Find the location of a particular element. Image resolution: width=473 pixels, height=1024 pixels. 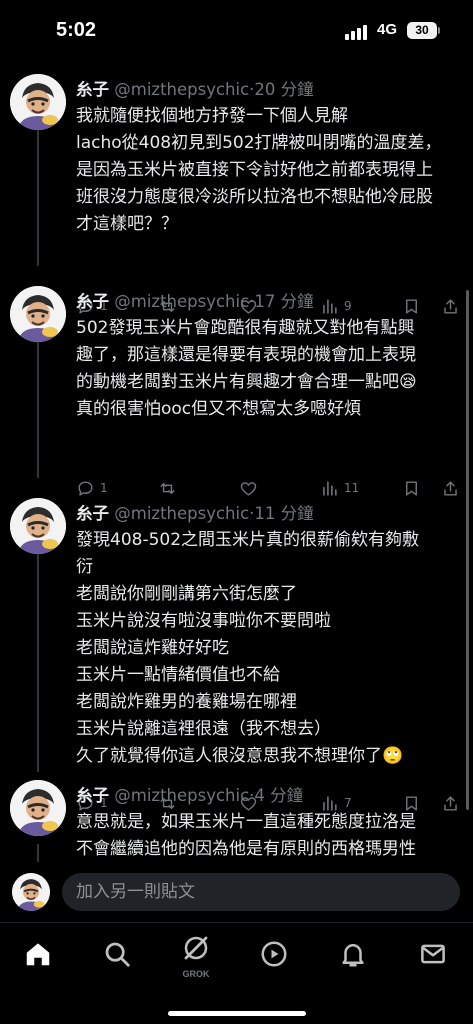

grok-icon is located at coordinates (196, 948).